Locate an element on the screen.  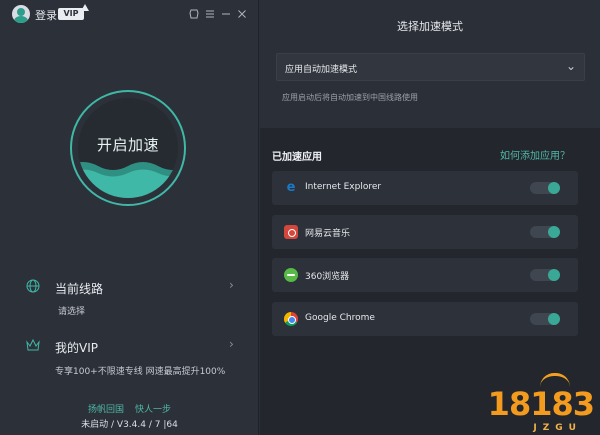
login-link: 登录 is located at coordinates (46, 15).